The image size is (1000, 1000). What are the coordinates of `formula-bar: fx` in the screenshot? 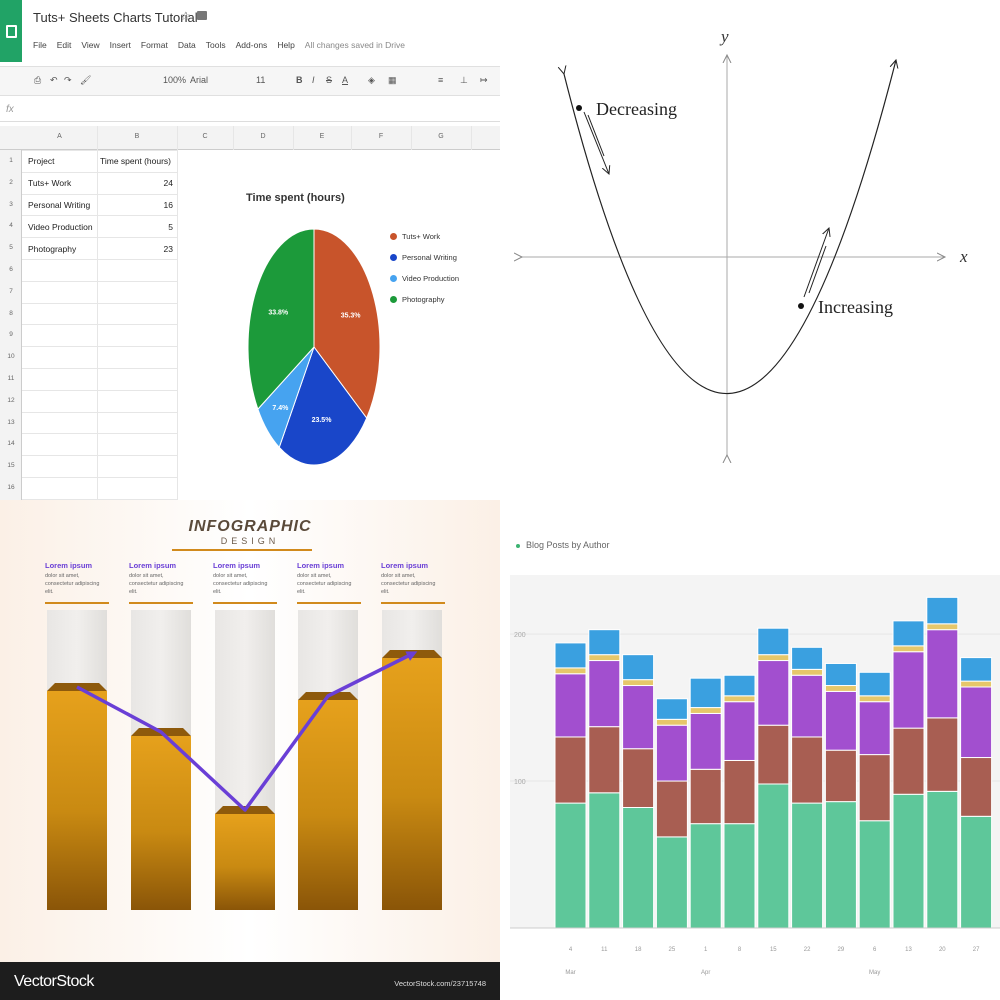 It's located at (250, 111).